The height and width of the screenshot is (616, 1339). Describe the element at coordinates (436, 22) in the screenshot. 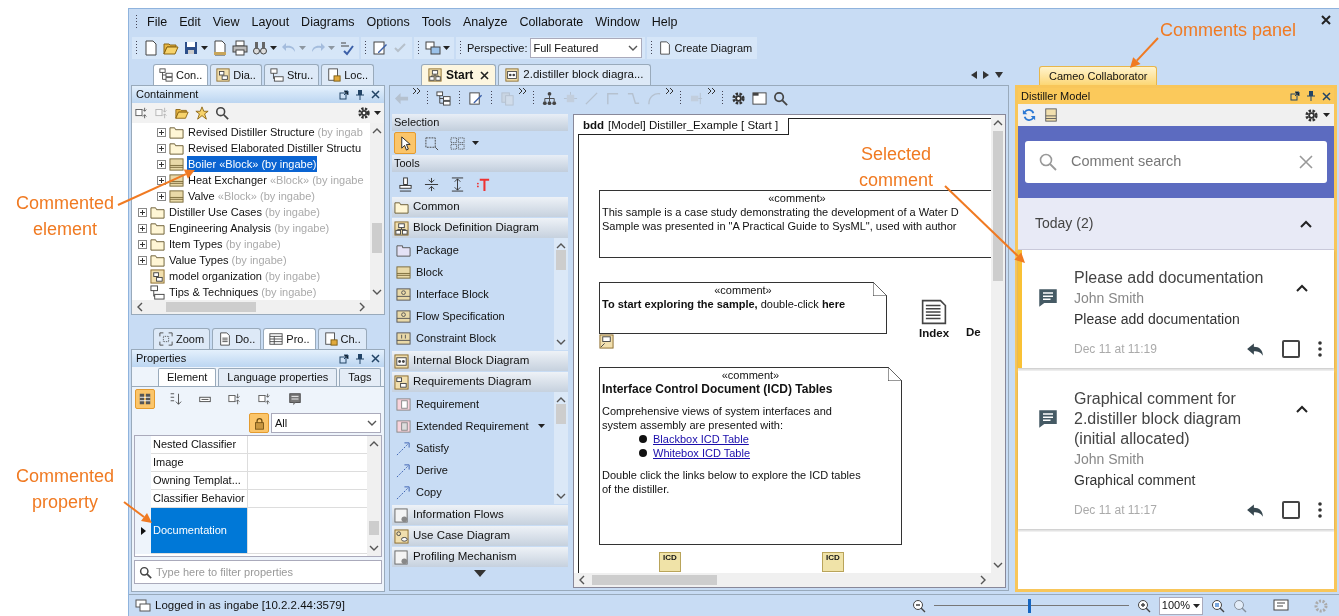

I see `menu-item: Tools` at that location.